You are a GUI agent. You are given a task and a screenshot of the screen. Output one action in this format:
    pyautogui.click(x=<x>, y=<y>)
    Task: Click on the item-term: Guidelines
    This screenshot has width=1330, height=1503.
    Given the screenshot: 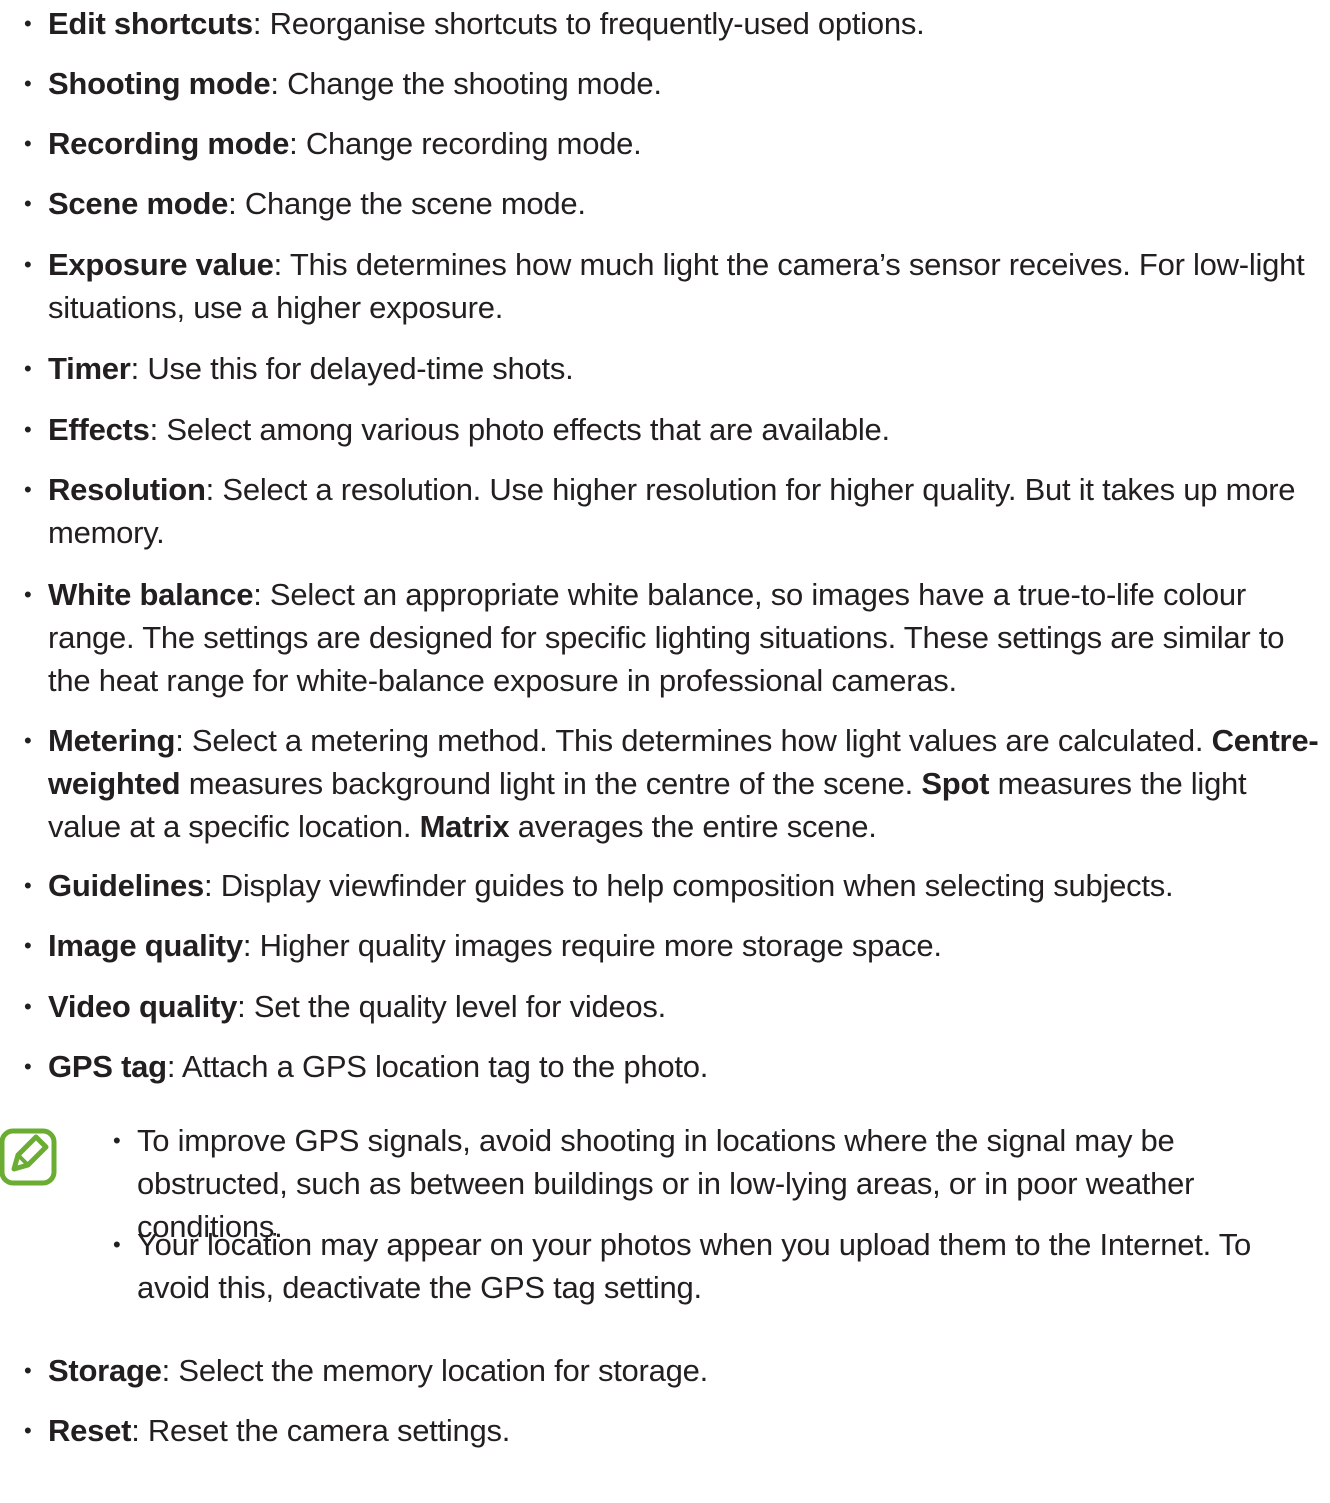 What is the action you would take?
    pyautogui.click(x=126, y=885)
    